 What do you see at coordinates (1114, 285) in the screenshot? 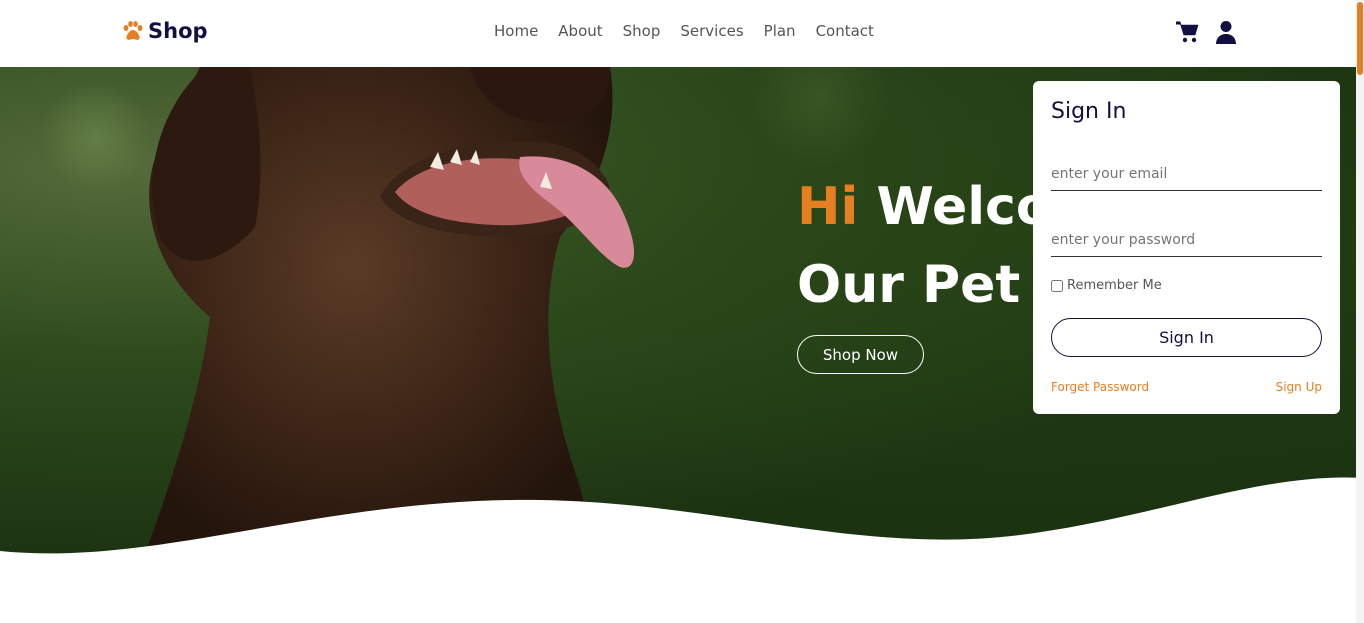
I see `remember-label: Remember Me` at bounding box center [1114, 285].